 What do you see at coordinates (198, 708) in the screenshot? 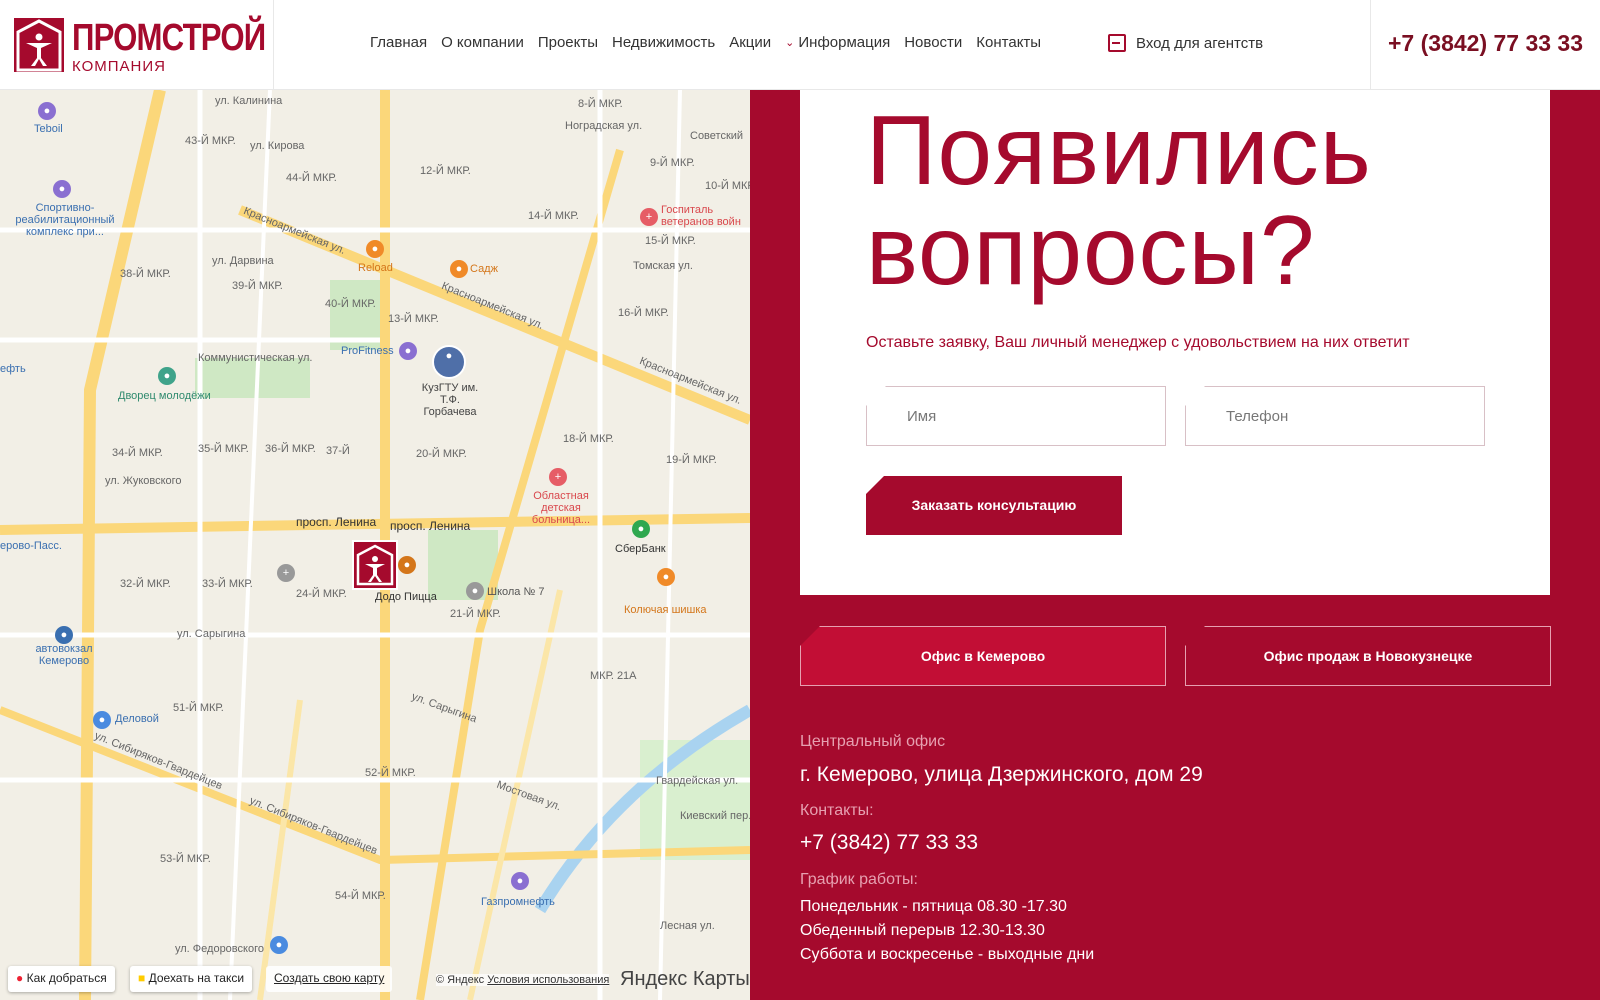
I see `map-label: 51-Й МКР.` at bounding box center [198, 708].